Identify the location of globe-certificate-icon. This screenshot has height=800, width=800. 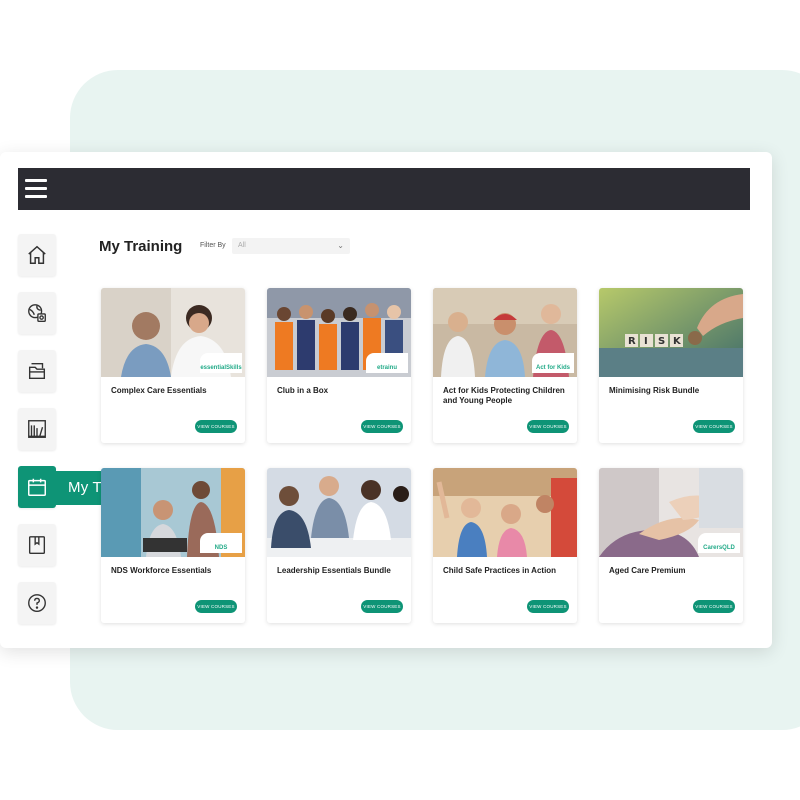
(37, 313).